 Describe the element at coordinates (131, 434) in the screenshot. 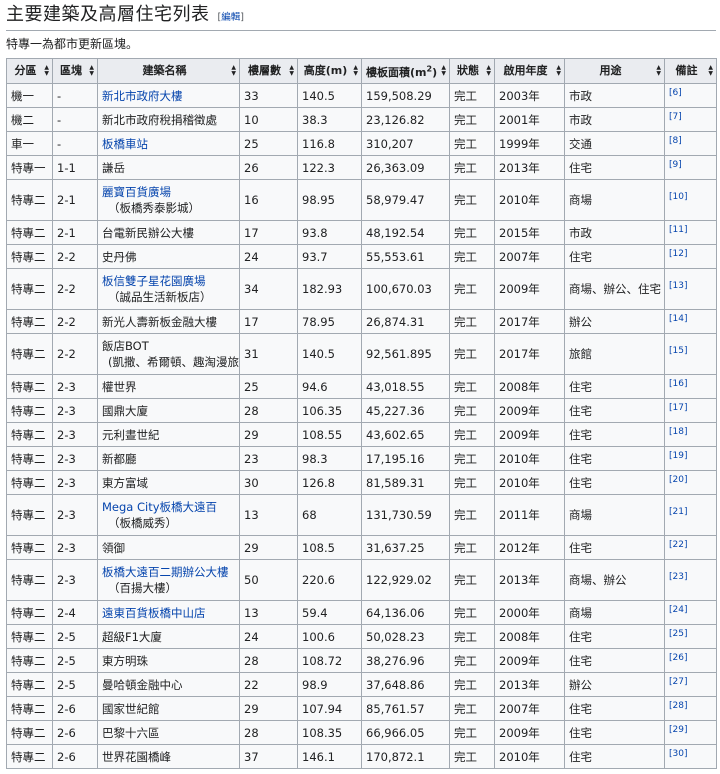

I see `building-name: 元利晝世紀` at that location.